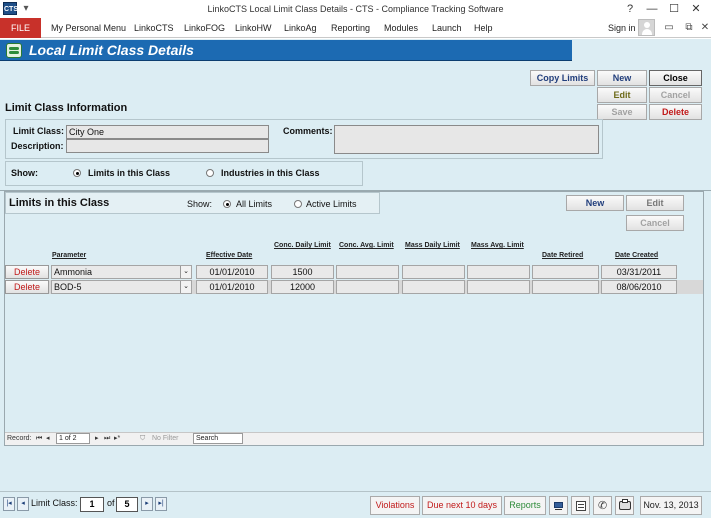 This screenshot has height=518, width=711. What do you see at coordinates (630, 9) in the screenshot?
I see `help-icon: ?` at bounding box center [630, 9].